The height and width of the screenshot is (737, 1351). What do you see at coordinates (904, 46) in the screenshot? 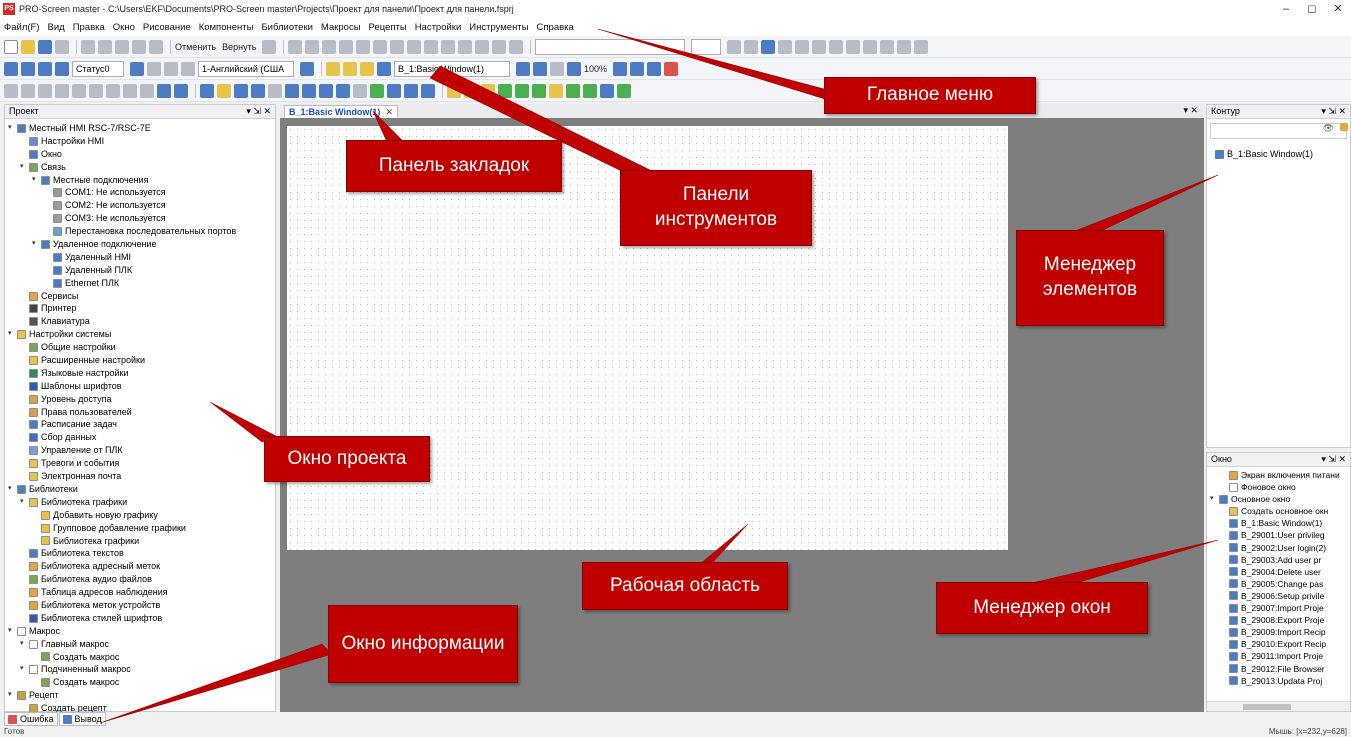
I see `text-size-up-icon` at bounding box center [904, 46].